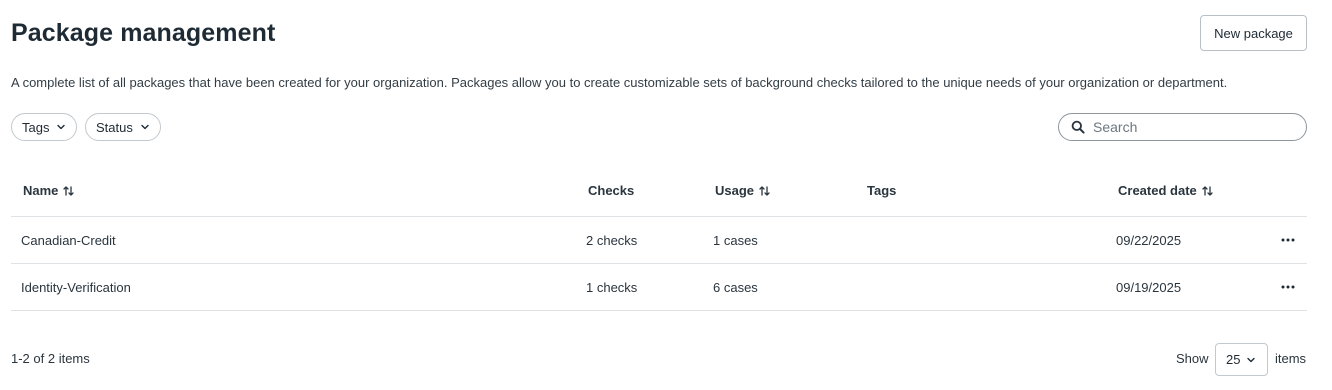 This screenshot has height=390, width=1332. What do you see at coordinates (114, 127) in the screenshot?
I see `status-filter-label: Status` at bounding box center [114, 127].